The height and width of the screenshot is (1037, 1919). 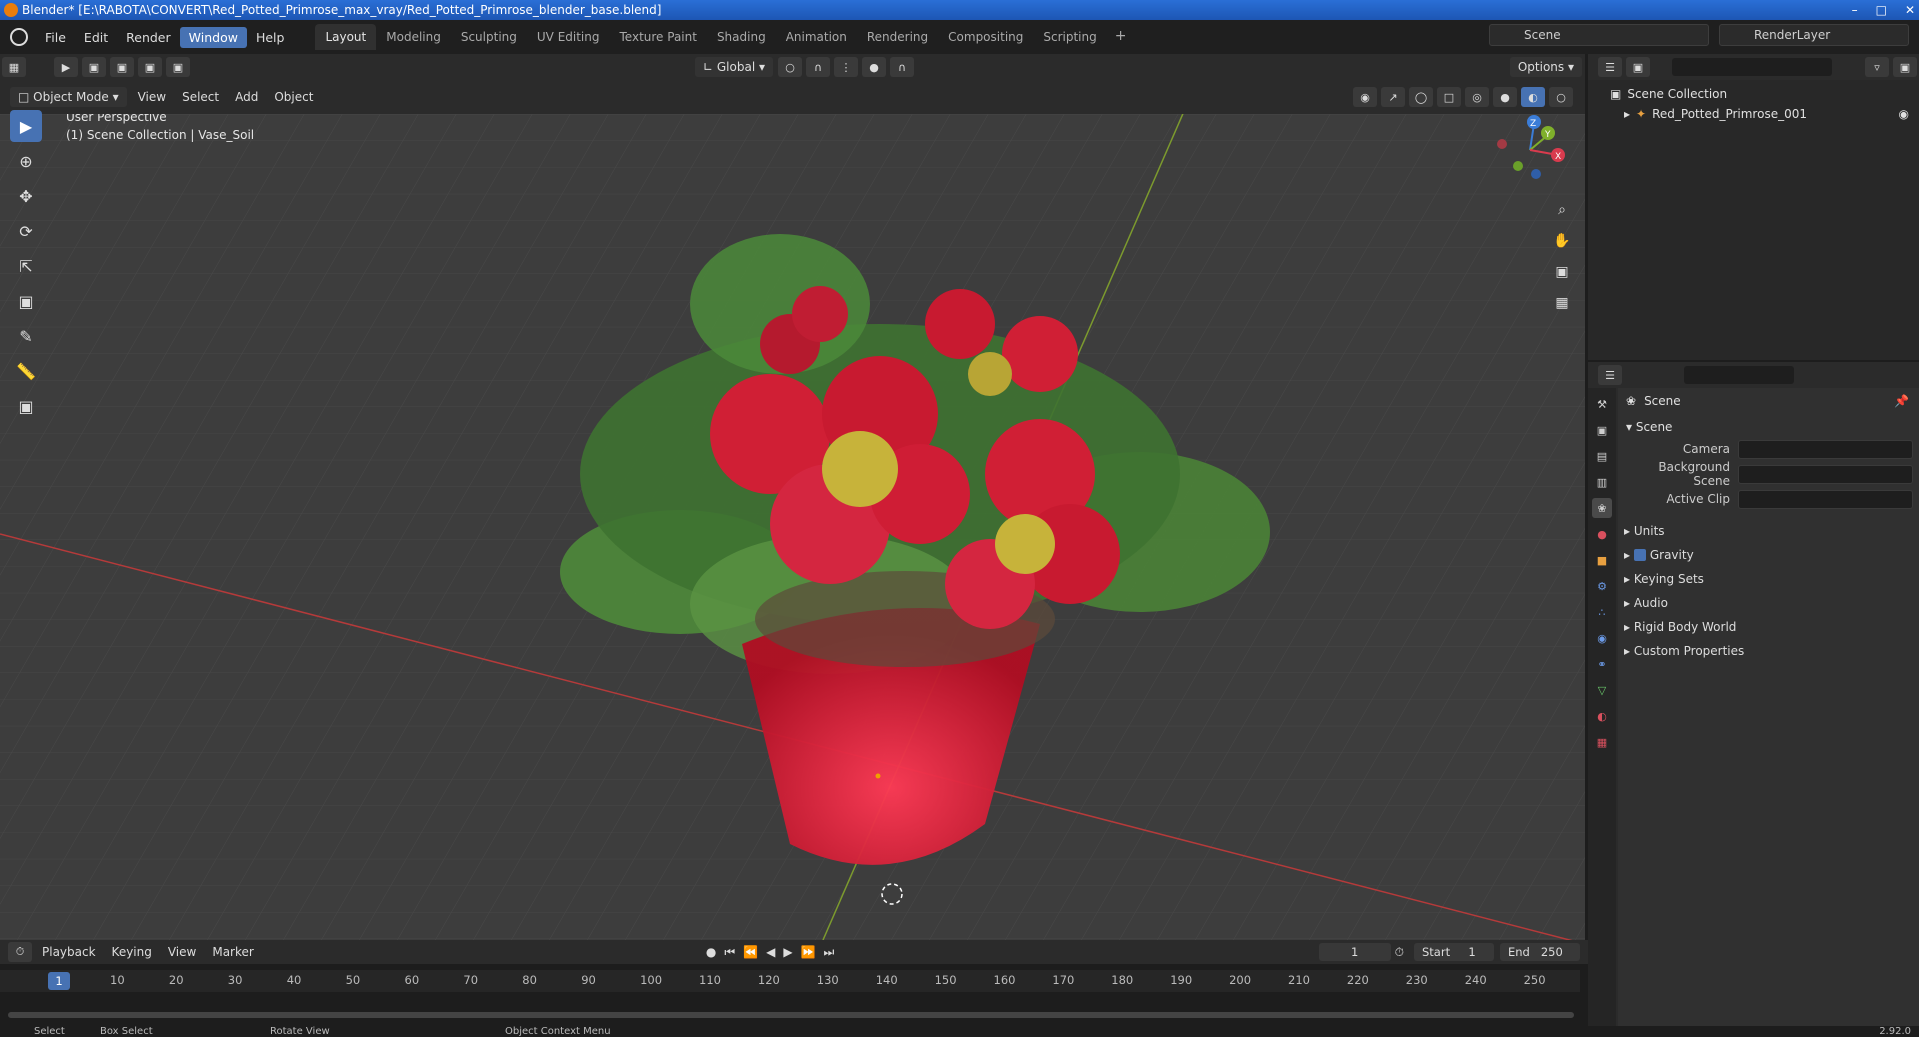 What do you see at coordinates (26, 301) in the screenshot?
I see `transform-tool-icon: ▣` at bounding box center [26, 301].